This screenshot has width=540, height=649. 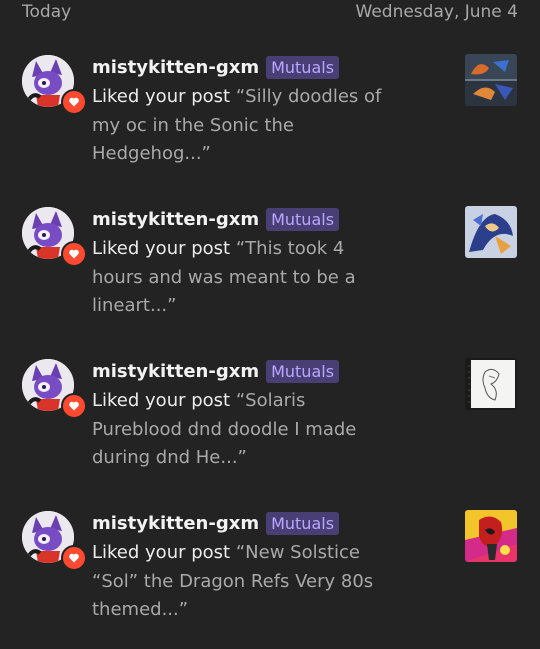 I want to click on post-quote-line: “Solaris, so click(x=270, y=400).